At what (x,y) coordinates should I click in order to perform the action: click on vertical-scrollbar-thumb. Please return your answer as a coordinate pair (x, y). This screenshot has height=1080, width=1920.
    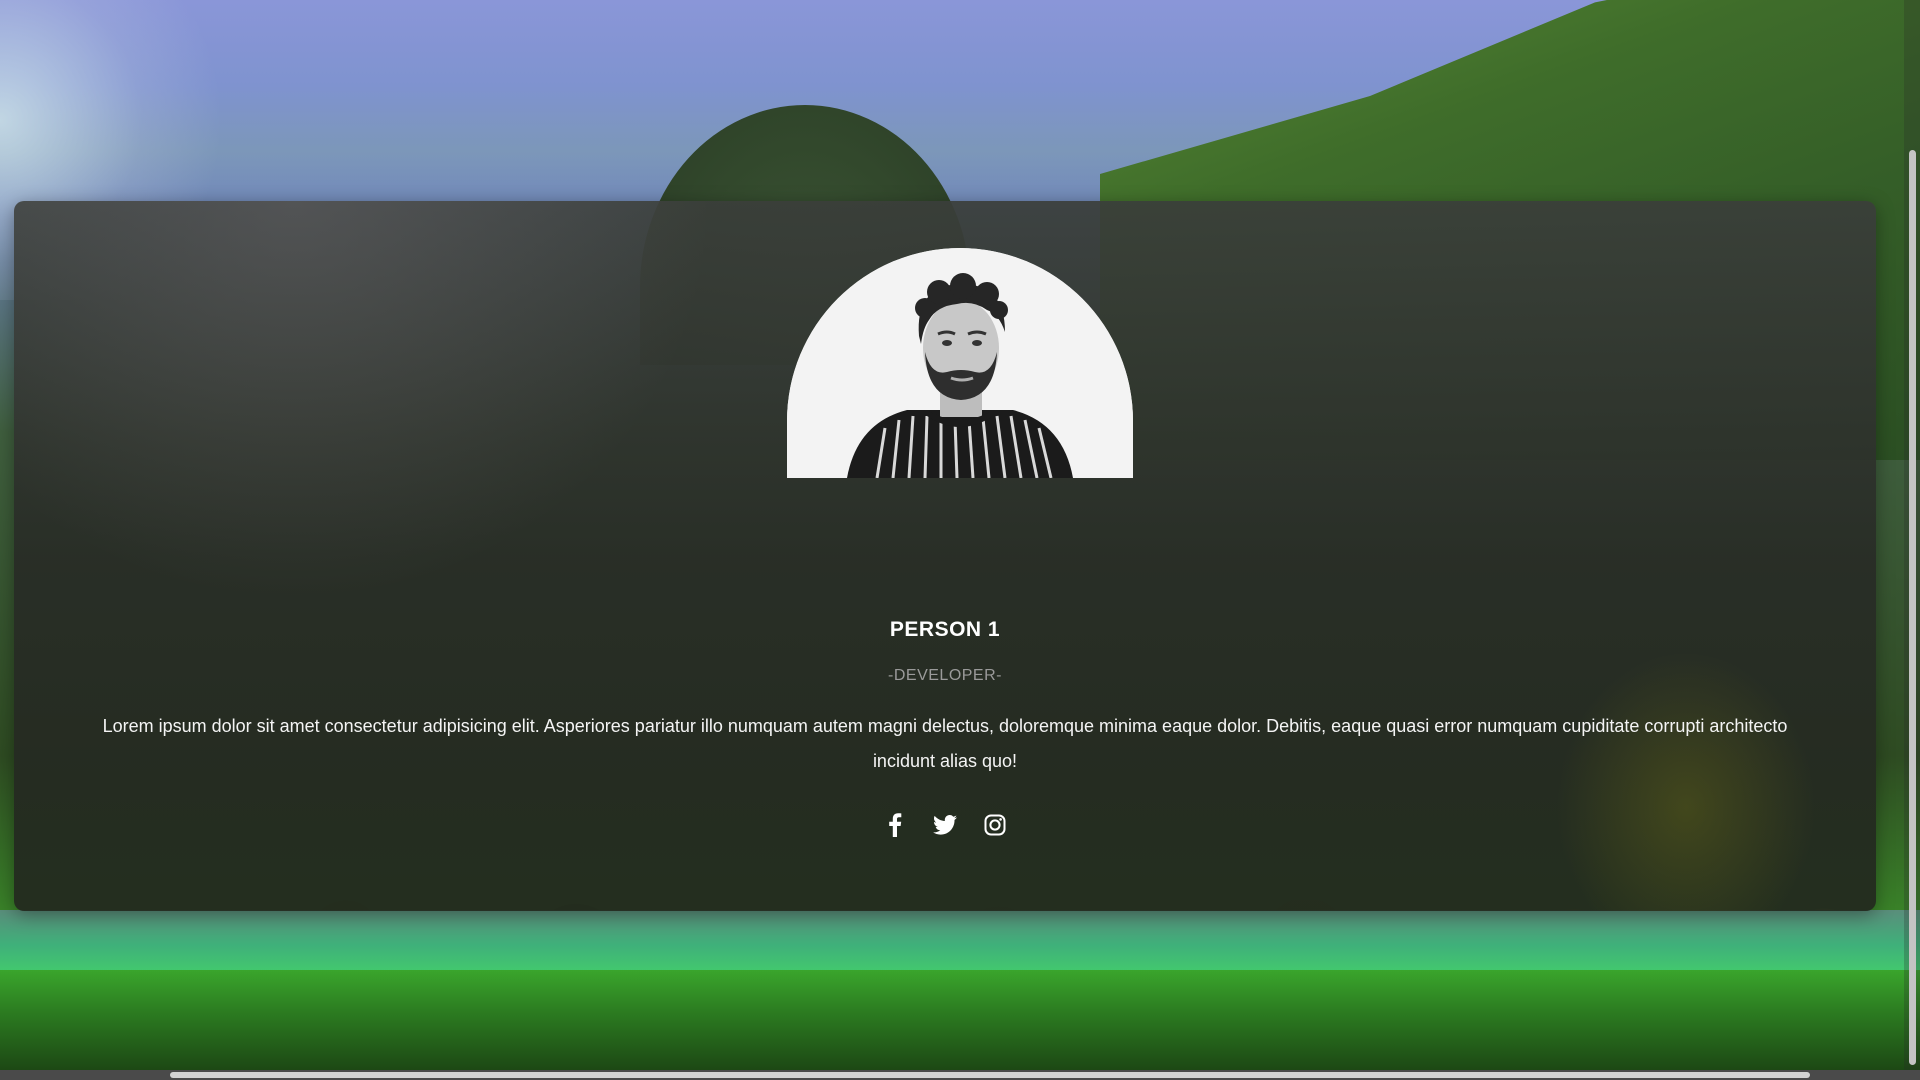
    Looking at the image, I should click on (1912, 607).